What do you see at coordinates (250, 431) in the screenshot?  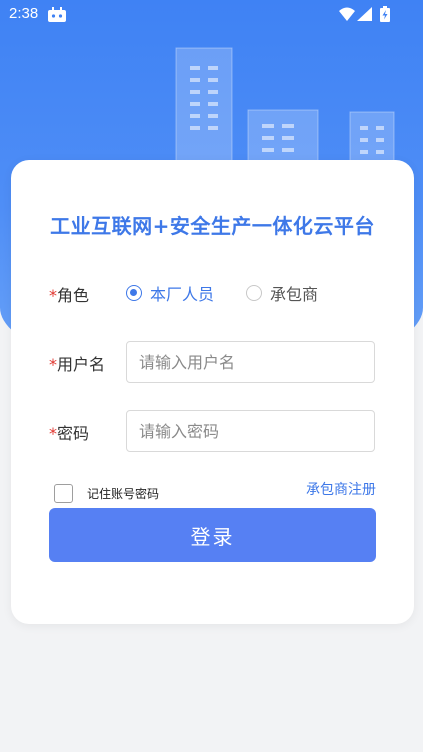 I see `password-input` at bounding box center [250, 431].